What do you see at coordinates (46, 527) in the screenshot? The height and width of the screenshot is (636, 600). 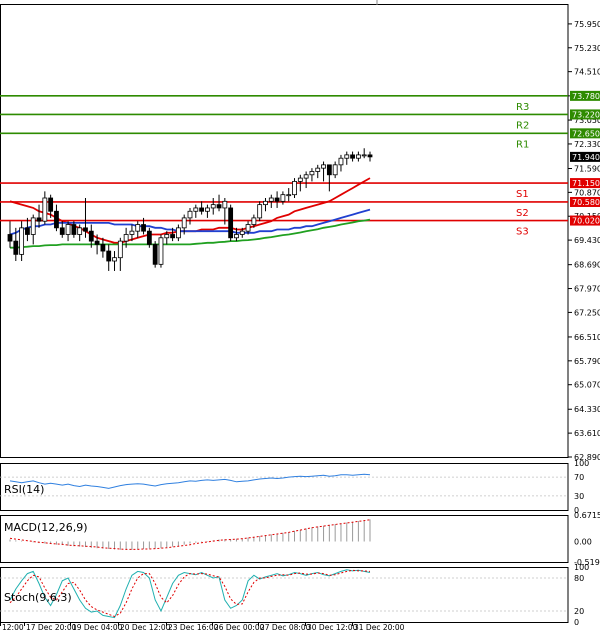 I see `macd-title: MACD(12,26,9)` at bounding box center [46, 527].